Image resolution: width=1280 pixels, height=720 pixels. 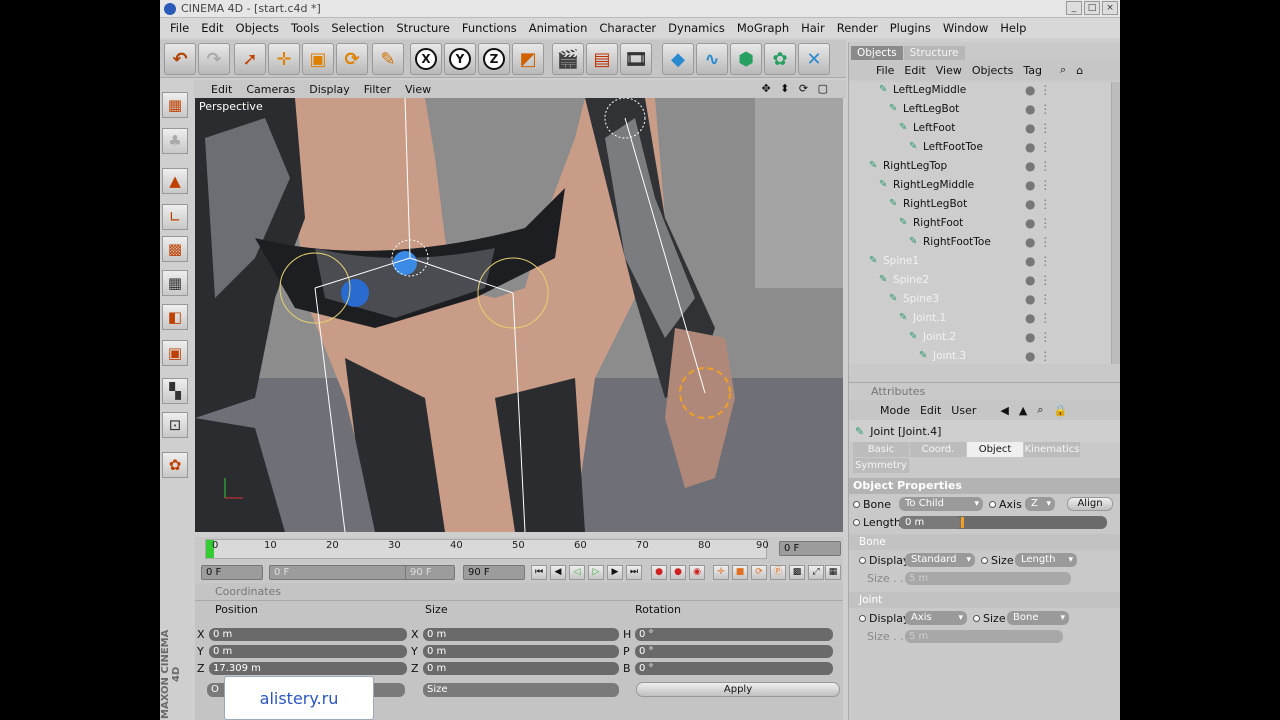 I want to click on prev-frame-button: ◀, so click(x=558, y=572).